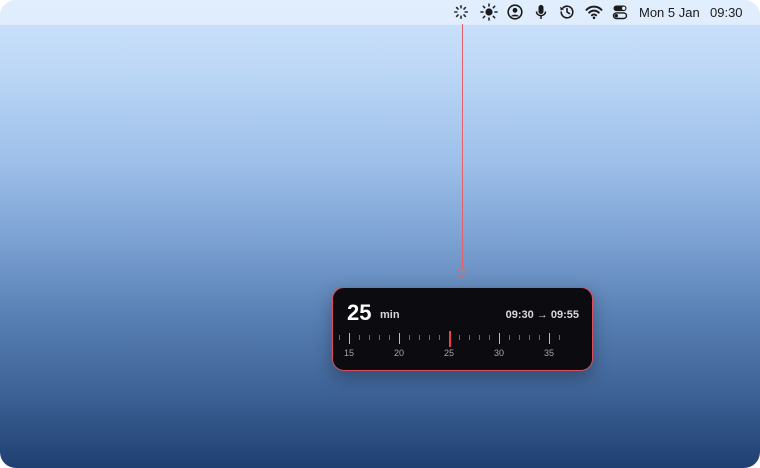  I want to click on time-machine-icon, so click(567, 12).